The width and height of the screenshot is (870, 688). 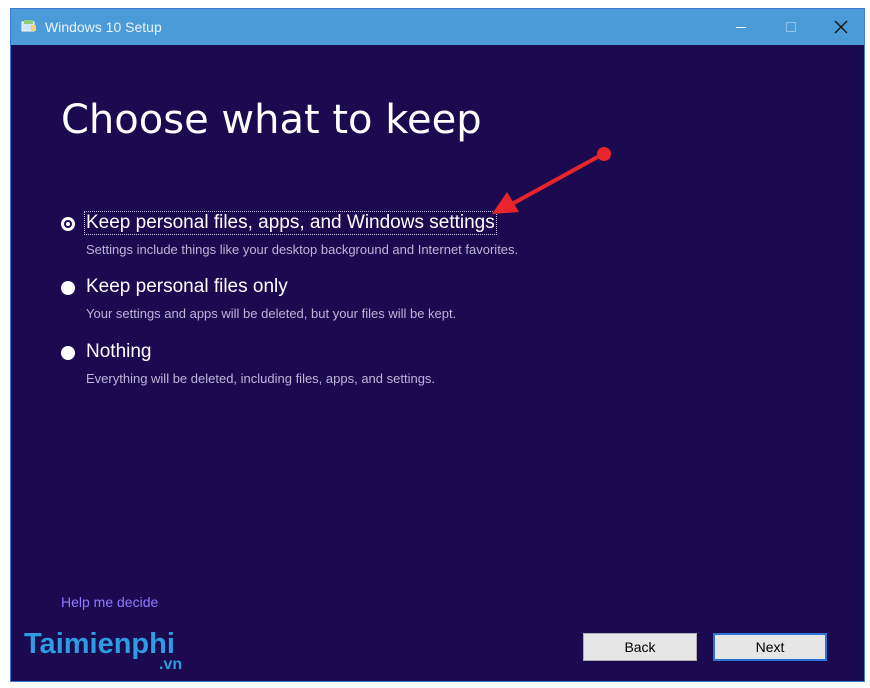 I want to click on setup-app-icon, so click(x=28, y=26).